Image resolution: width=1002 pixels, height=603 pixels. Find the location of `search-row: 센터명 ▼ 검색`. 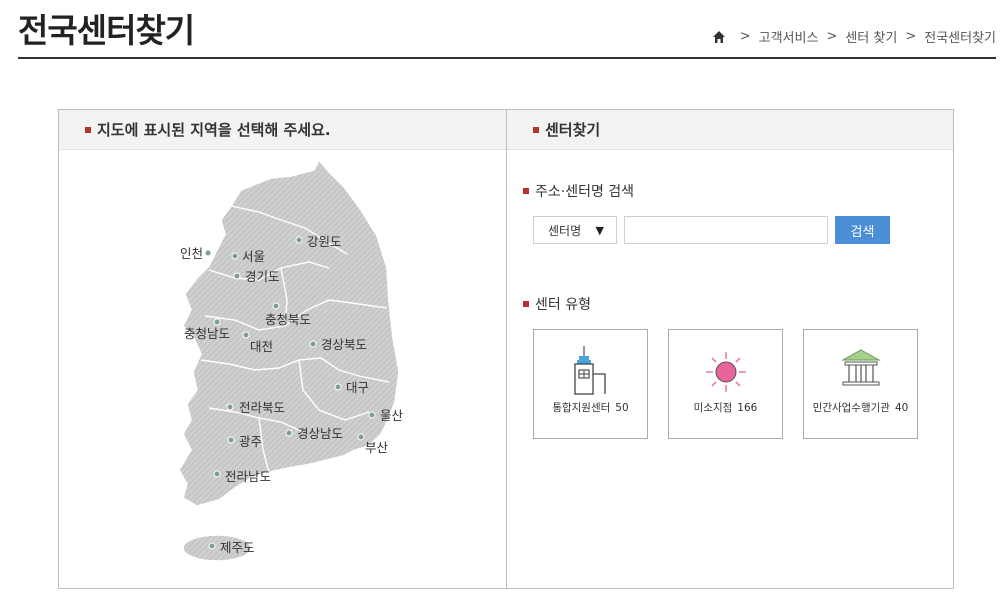

search-row: 센터명 ▼ 검색 is located at coordinates (711, 230).